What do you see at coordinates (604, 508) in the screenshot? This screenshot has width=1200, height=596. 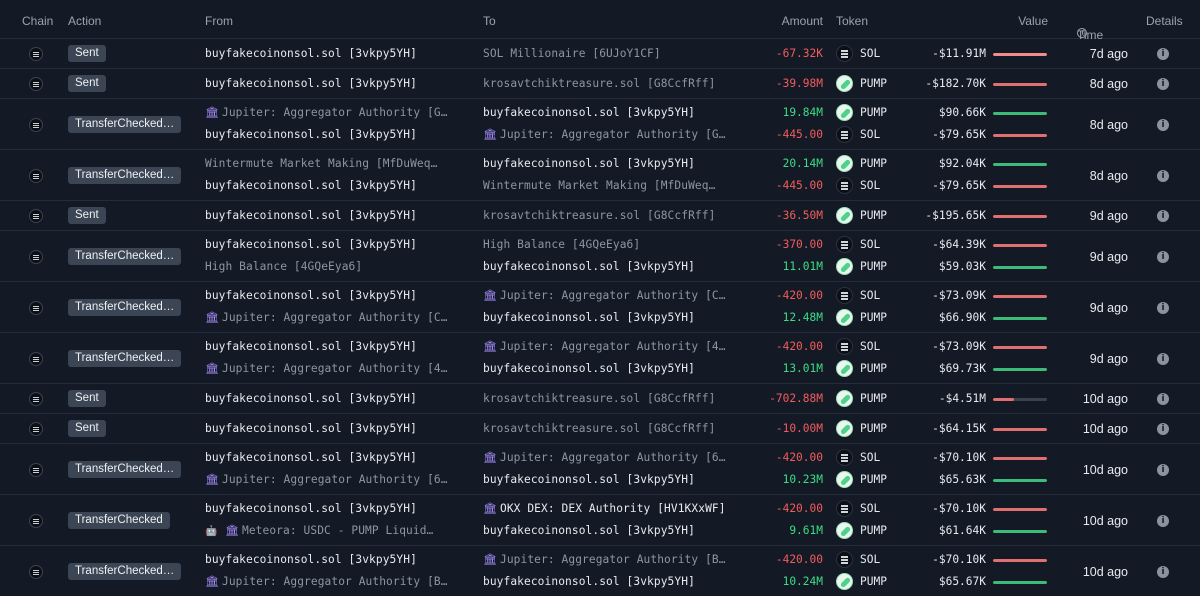 I see `to-address: 🏛 OKX DEX: DEX Authority [HV1KXxWF]` at bounding box center [604, 508].